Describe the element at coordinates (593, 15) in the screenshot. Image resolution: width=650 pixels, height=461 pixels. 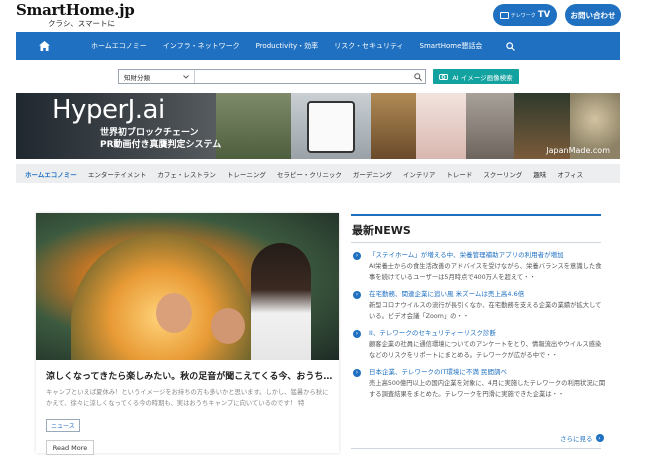
I see `contact-button: お問い合わせ` at that location.